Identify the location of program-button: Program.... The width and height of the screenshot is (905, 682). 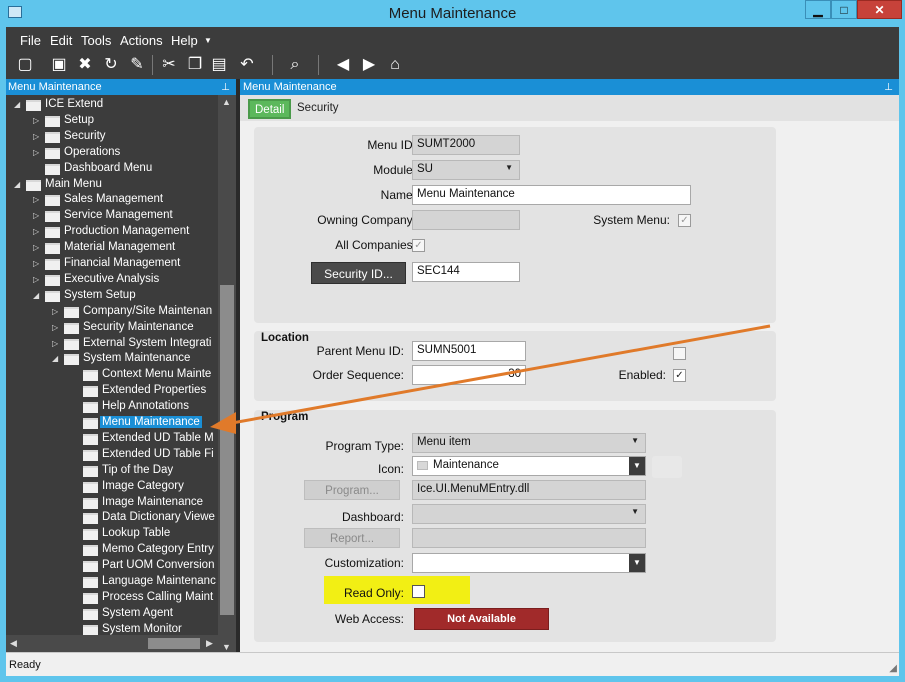
(352, 490).